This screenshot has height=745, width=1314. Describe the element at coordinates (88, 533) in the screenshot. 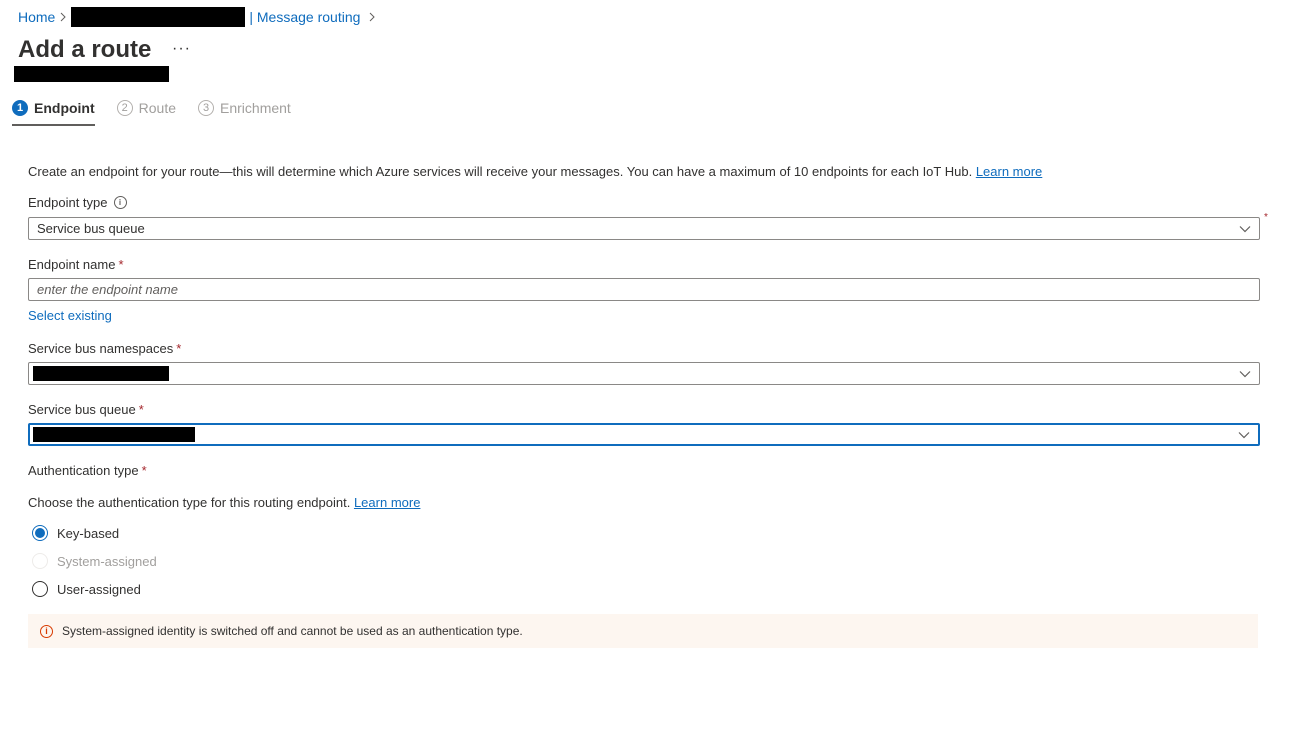

I see `radio-label: Key-based` at that location.